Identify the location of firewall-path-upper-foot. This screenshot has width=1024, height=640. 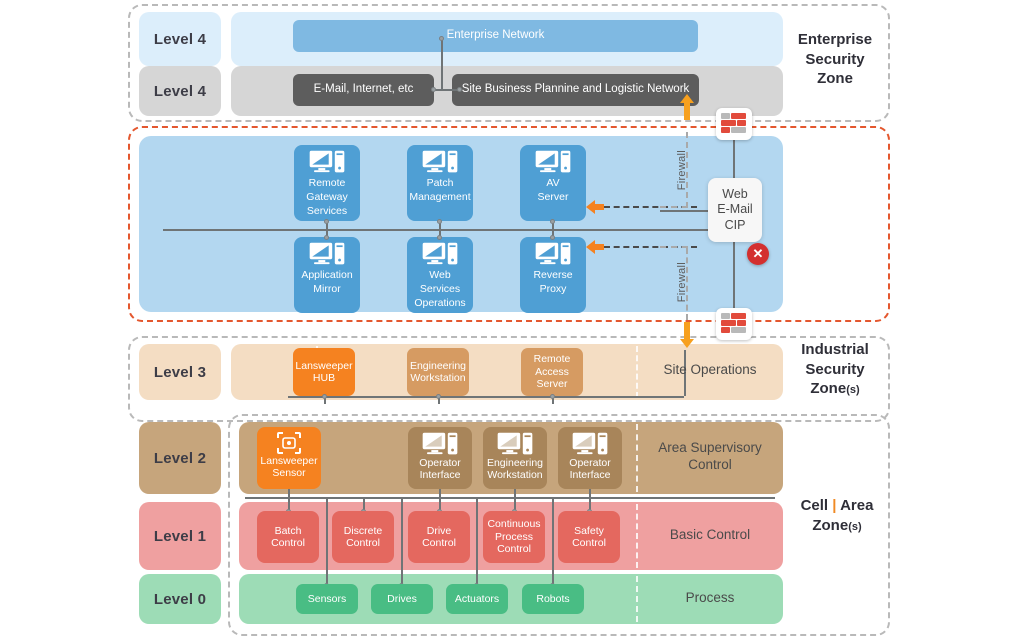
(674, 207).